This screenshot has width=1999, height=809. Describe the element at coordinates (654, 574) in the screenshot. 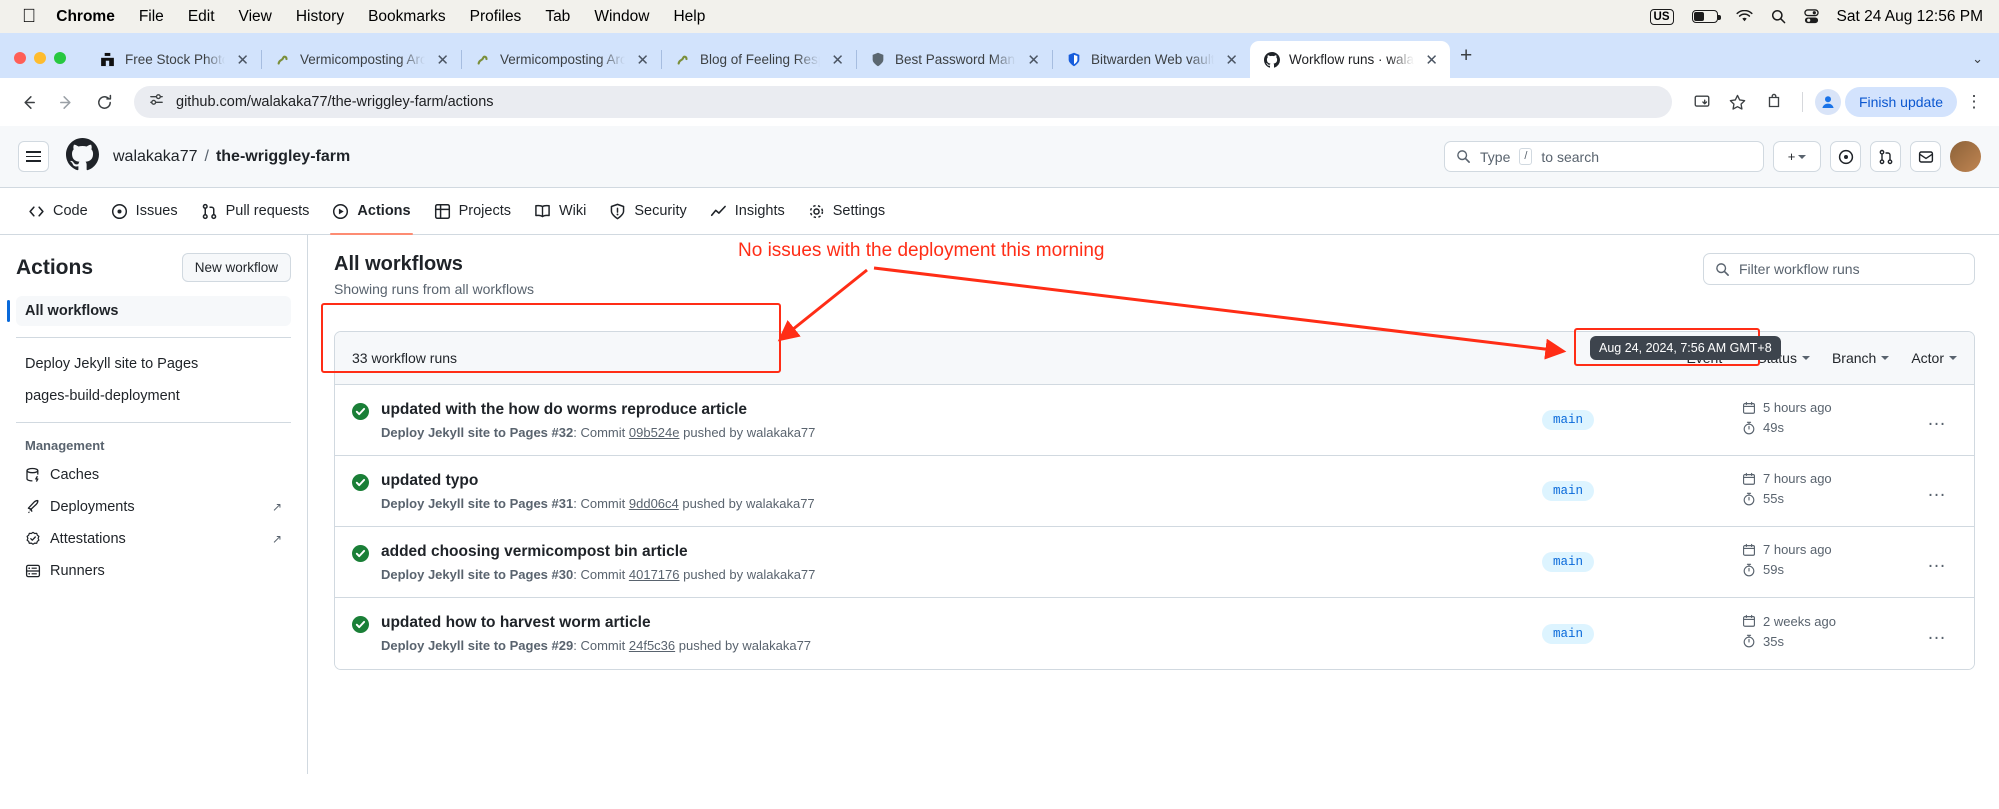

I see `run-commit-sha: 4017176` at that location.